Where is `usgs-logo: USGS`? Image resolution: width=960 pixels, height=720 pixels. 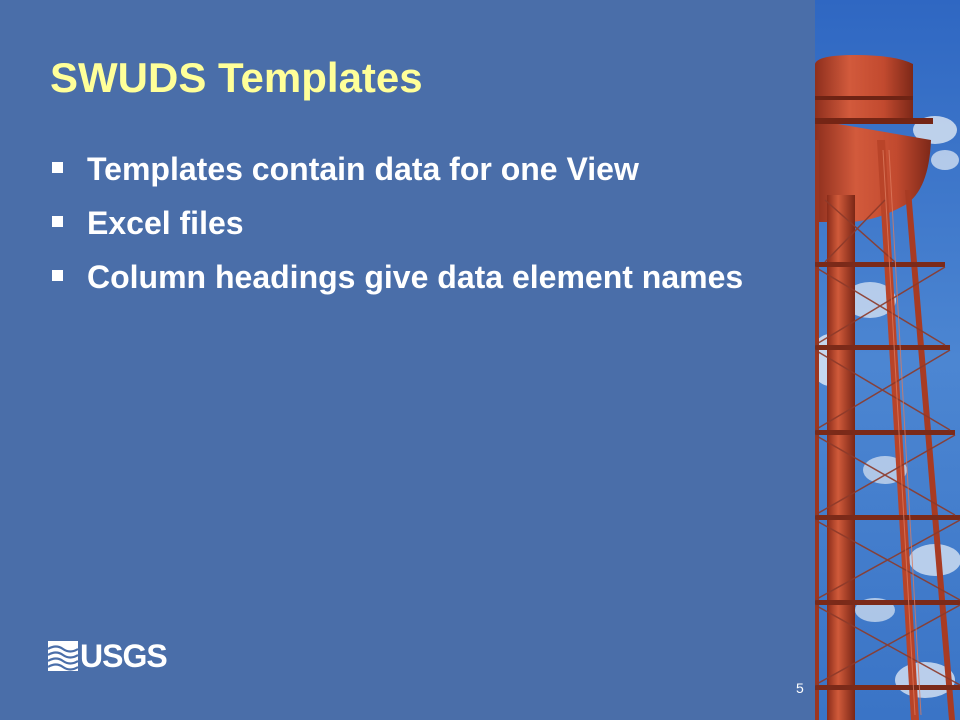 usgs-logo: USGS is located at coordinates (108, 656).